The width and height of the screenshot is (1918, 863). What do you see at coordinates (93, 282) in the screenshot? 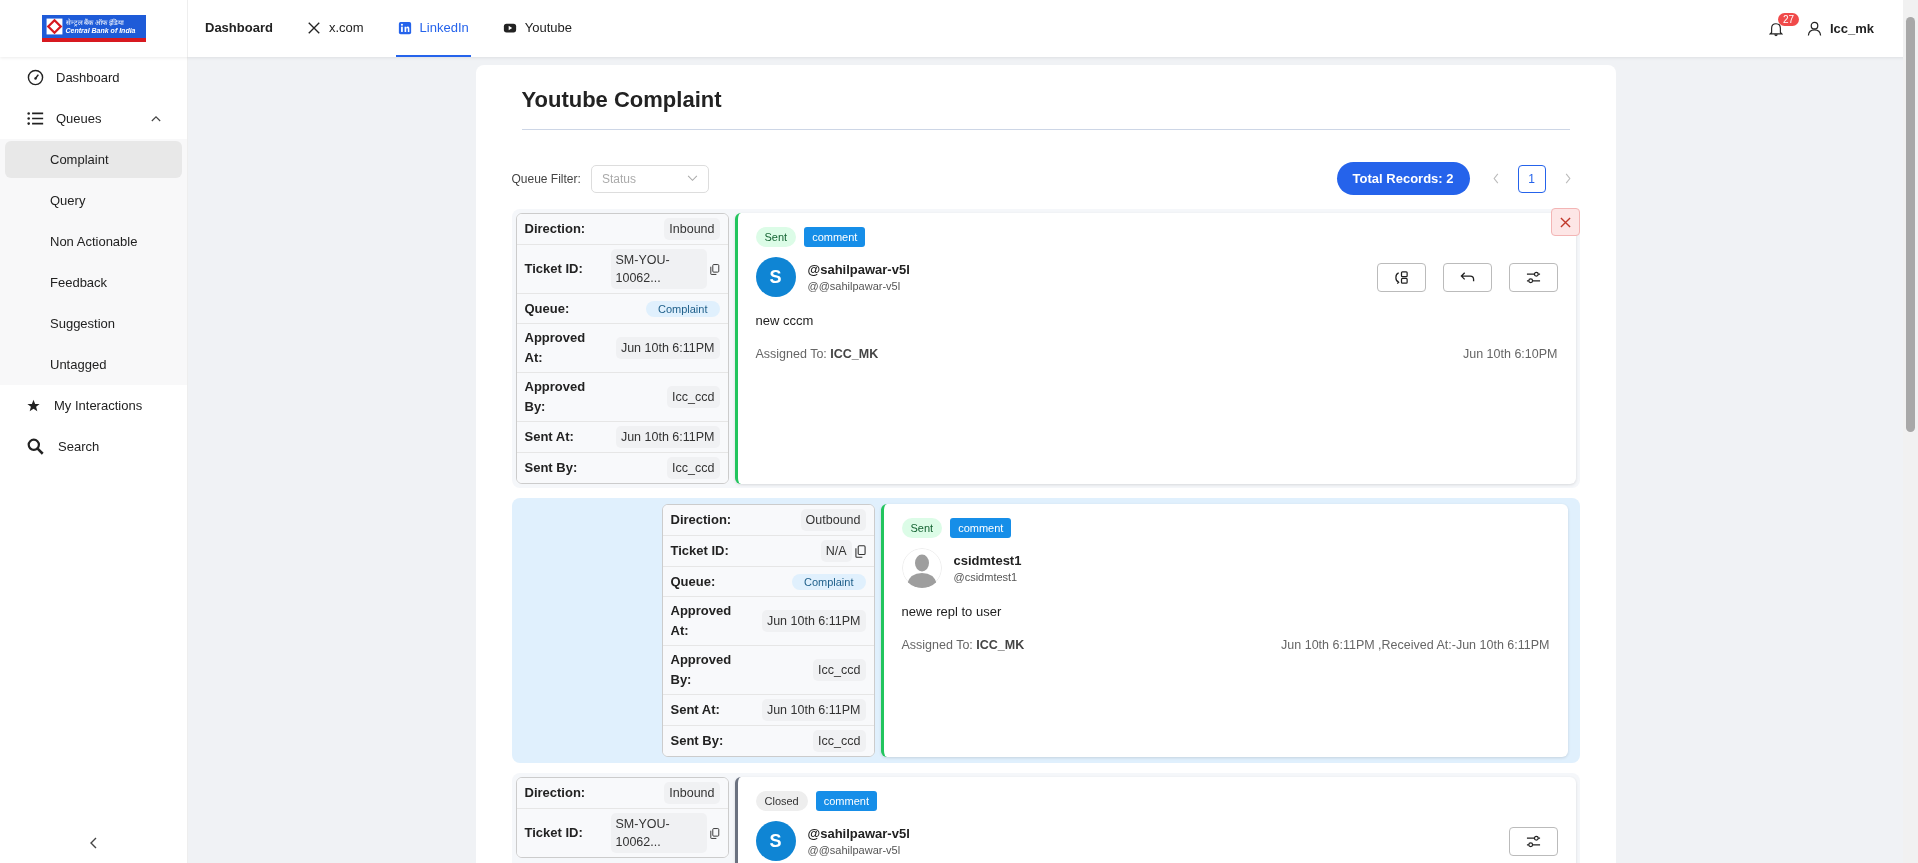
I see `sidebar-subitem: Feedback` at bounding box center [93, 282].